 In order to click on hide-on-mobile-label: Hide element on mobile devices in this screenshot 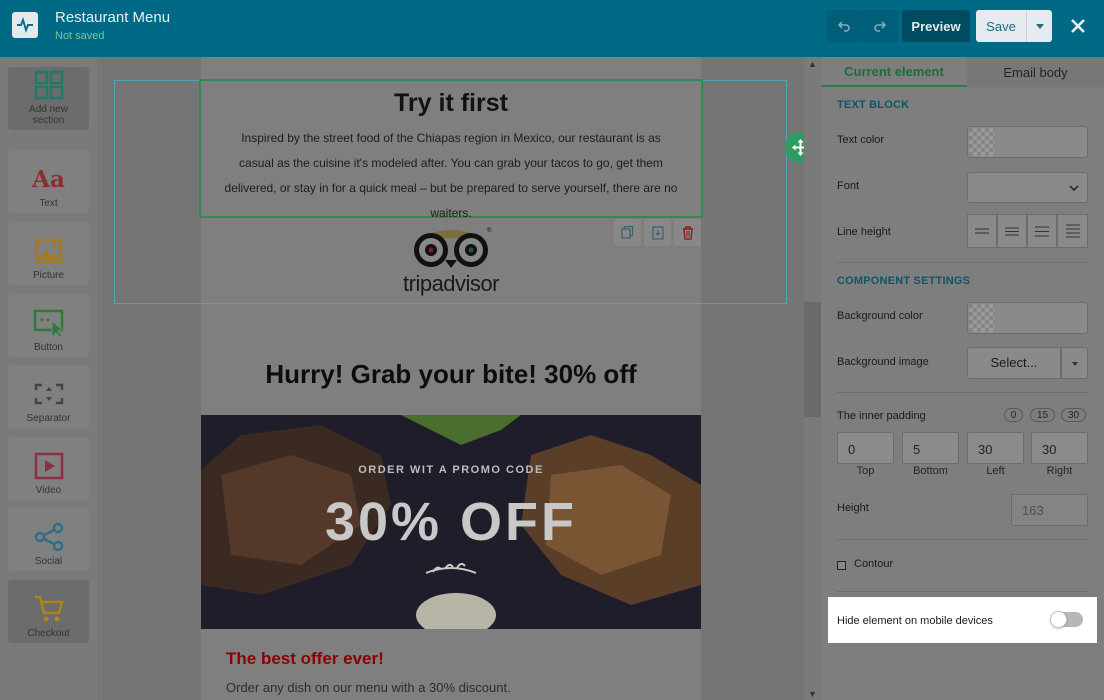, I will do `click(915, 621)`.